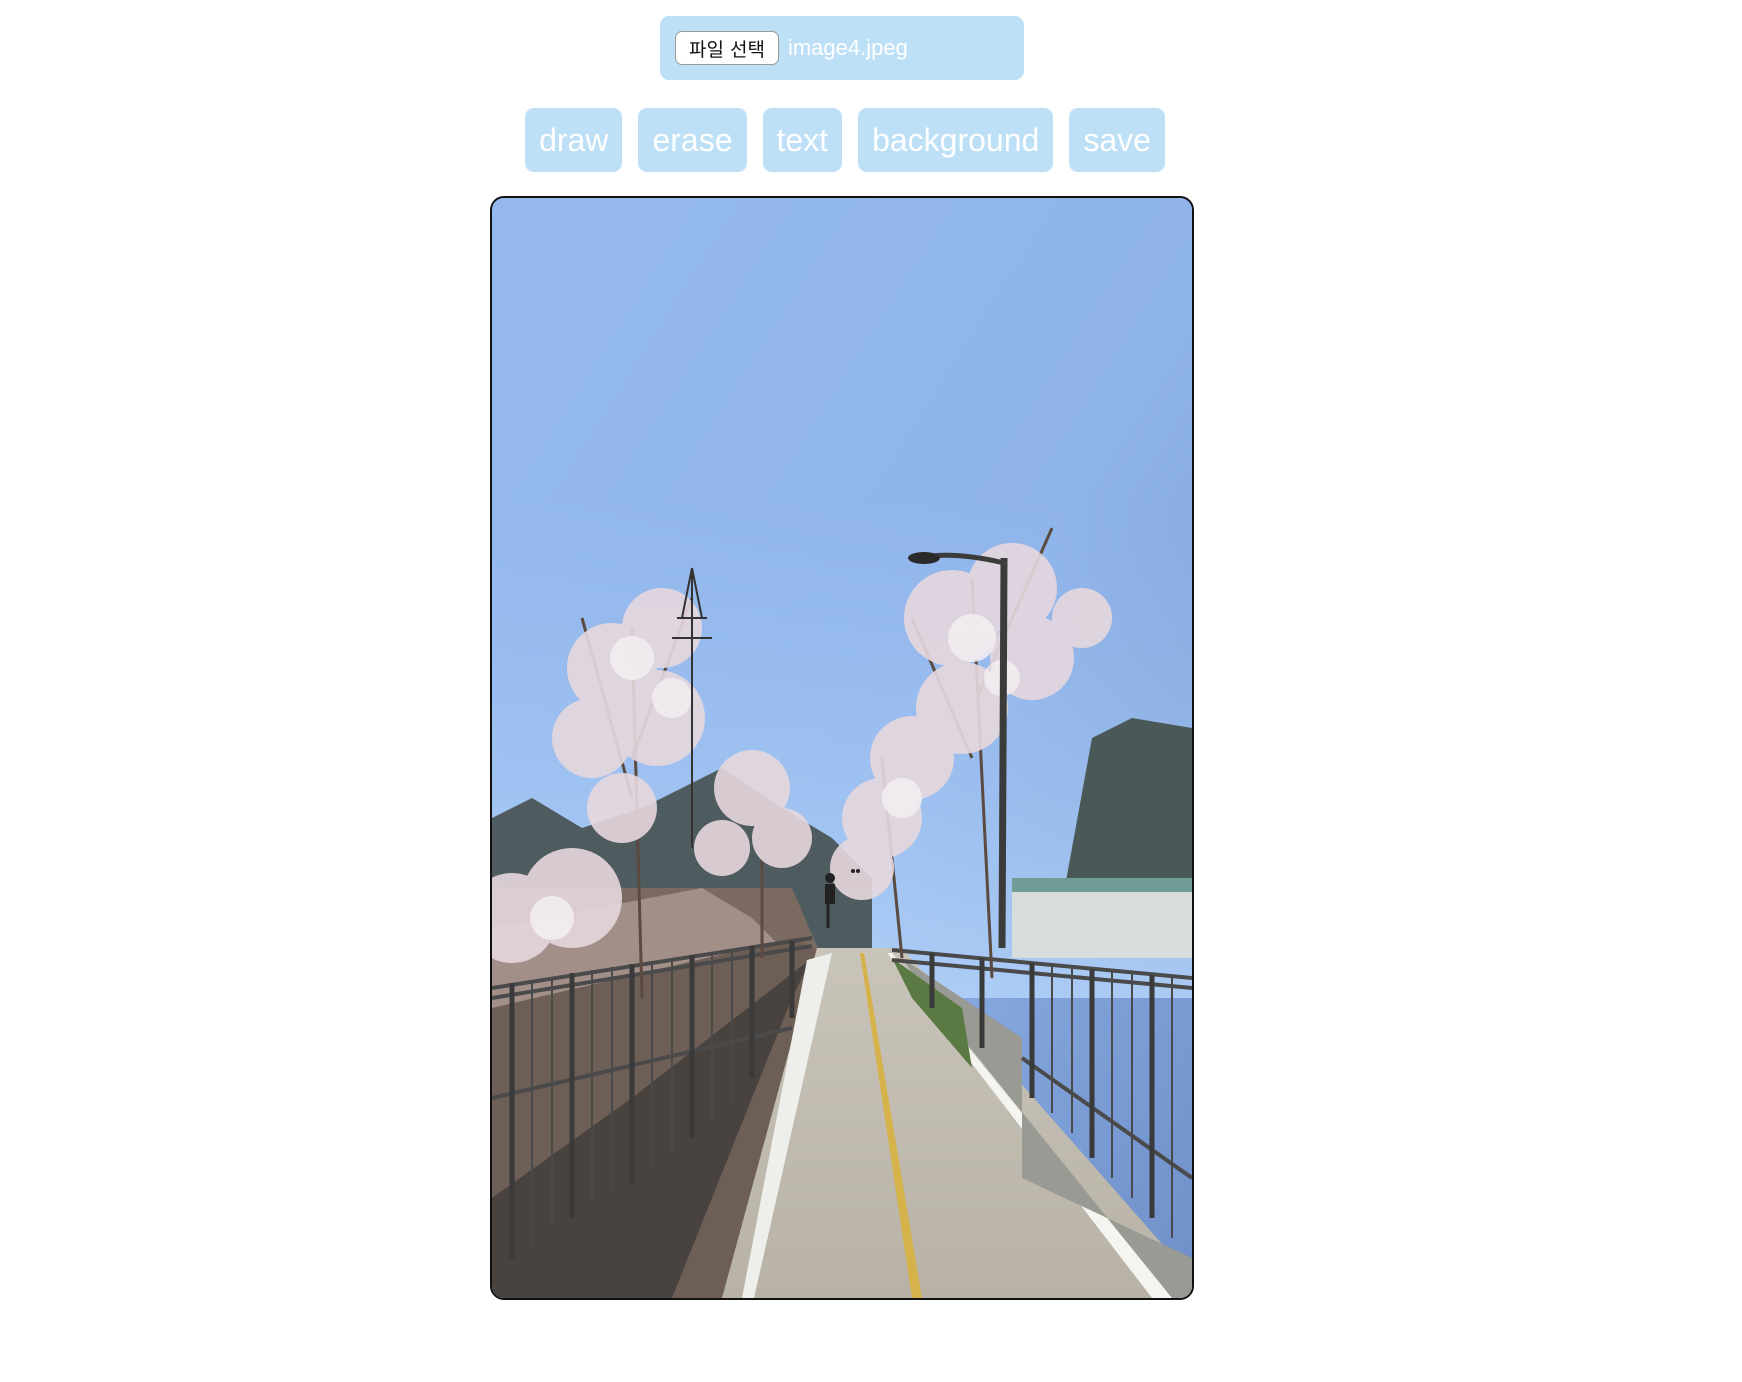 This screenshot has height=1382, width=1742. What do you see at coordinates (956, 140) in the screenshot?
I see `background-button: background` at bounding box center [956, 140].